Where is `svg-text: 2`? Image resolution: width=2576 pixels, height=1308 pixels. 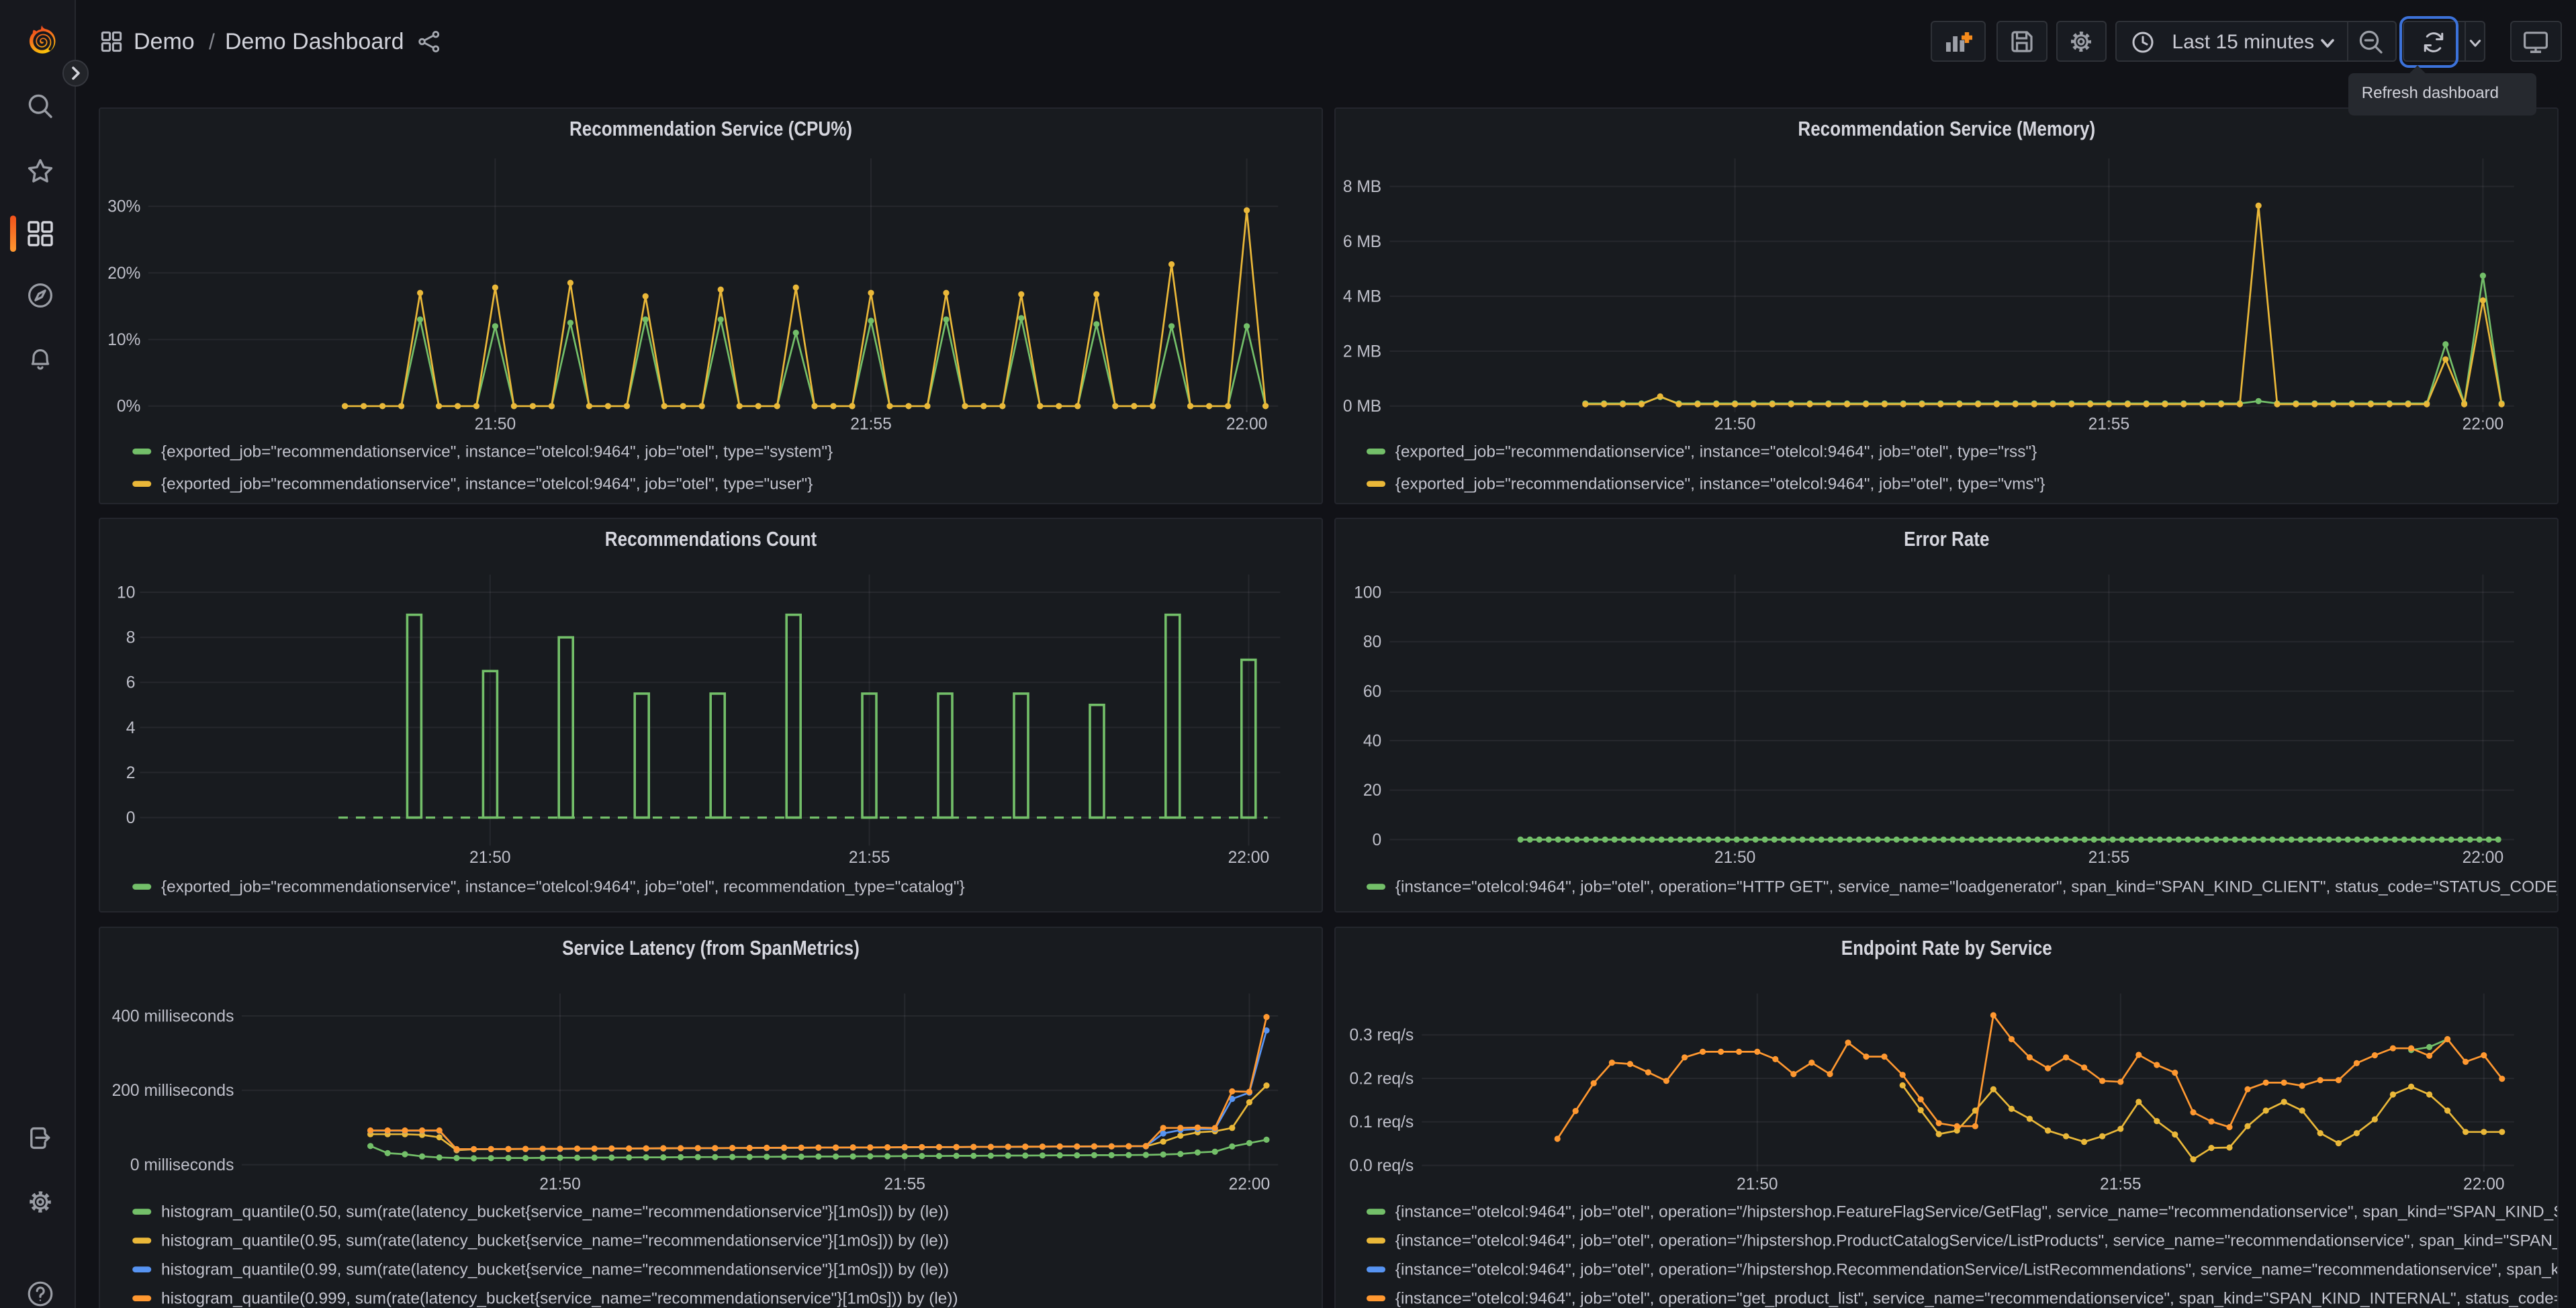 svg-text: 2 is located at coordinates (130, 773).